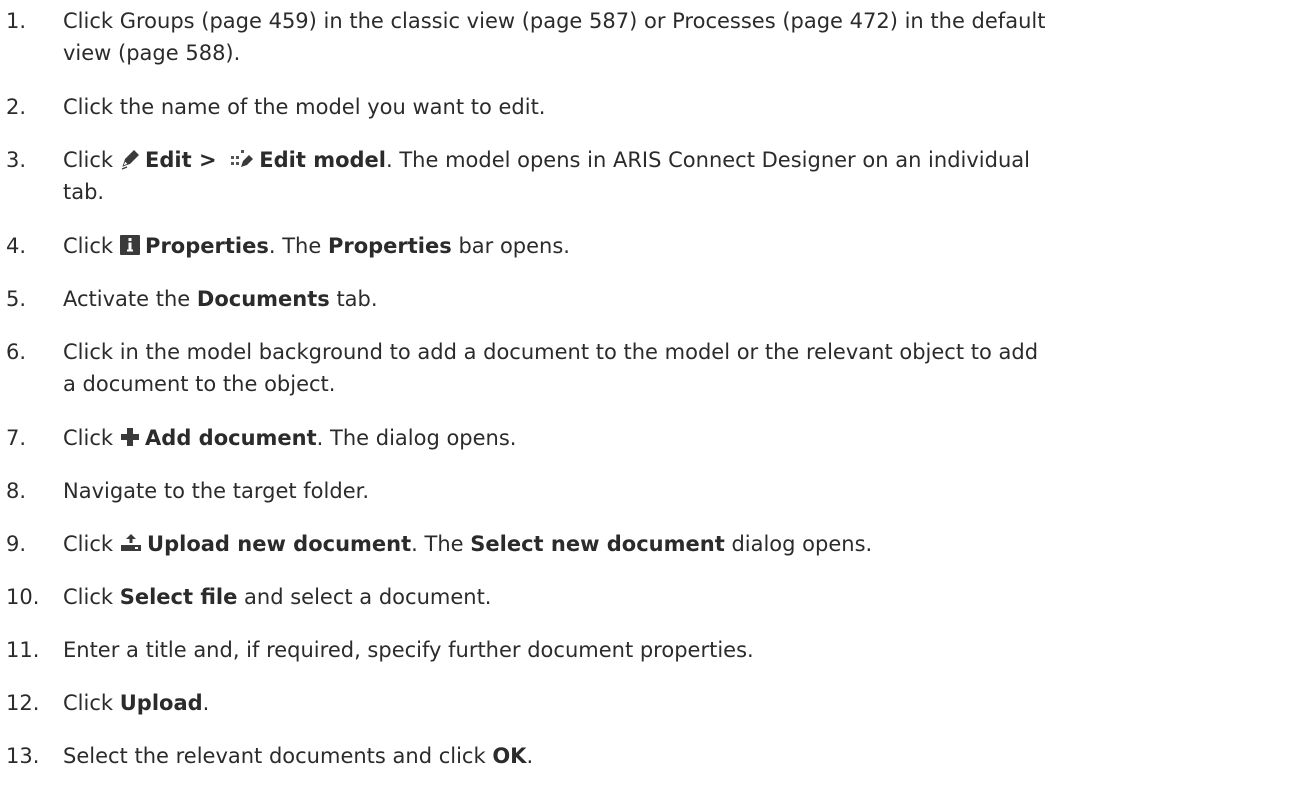 The width and height of the screenshot is (1306, 787). What do you see at coordinates (84, 192) in the screenshot?
I see `step-text-line: tab.` at bounding box center [84, 192].